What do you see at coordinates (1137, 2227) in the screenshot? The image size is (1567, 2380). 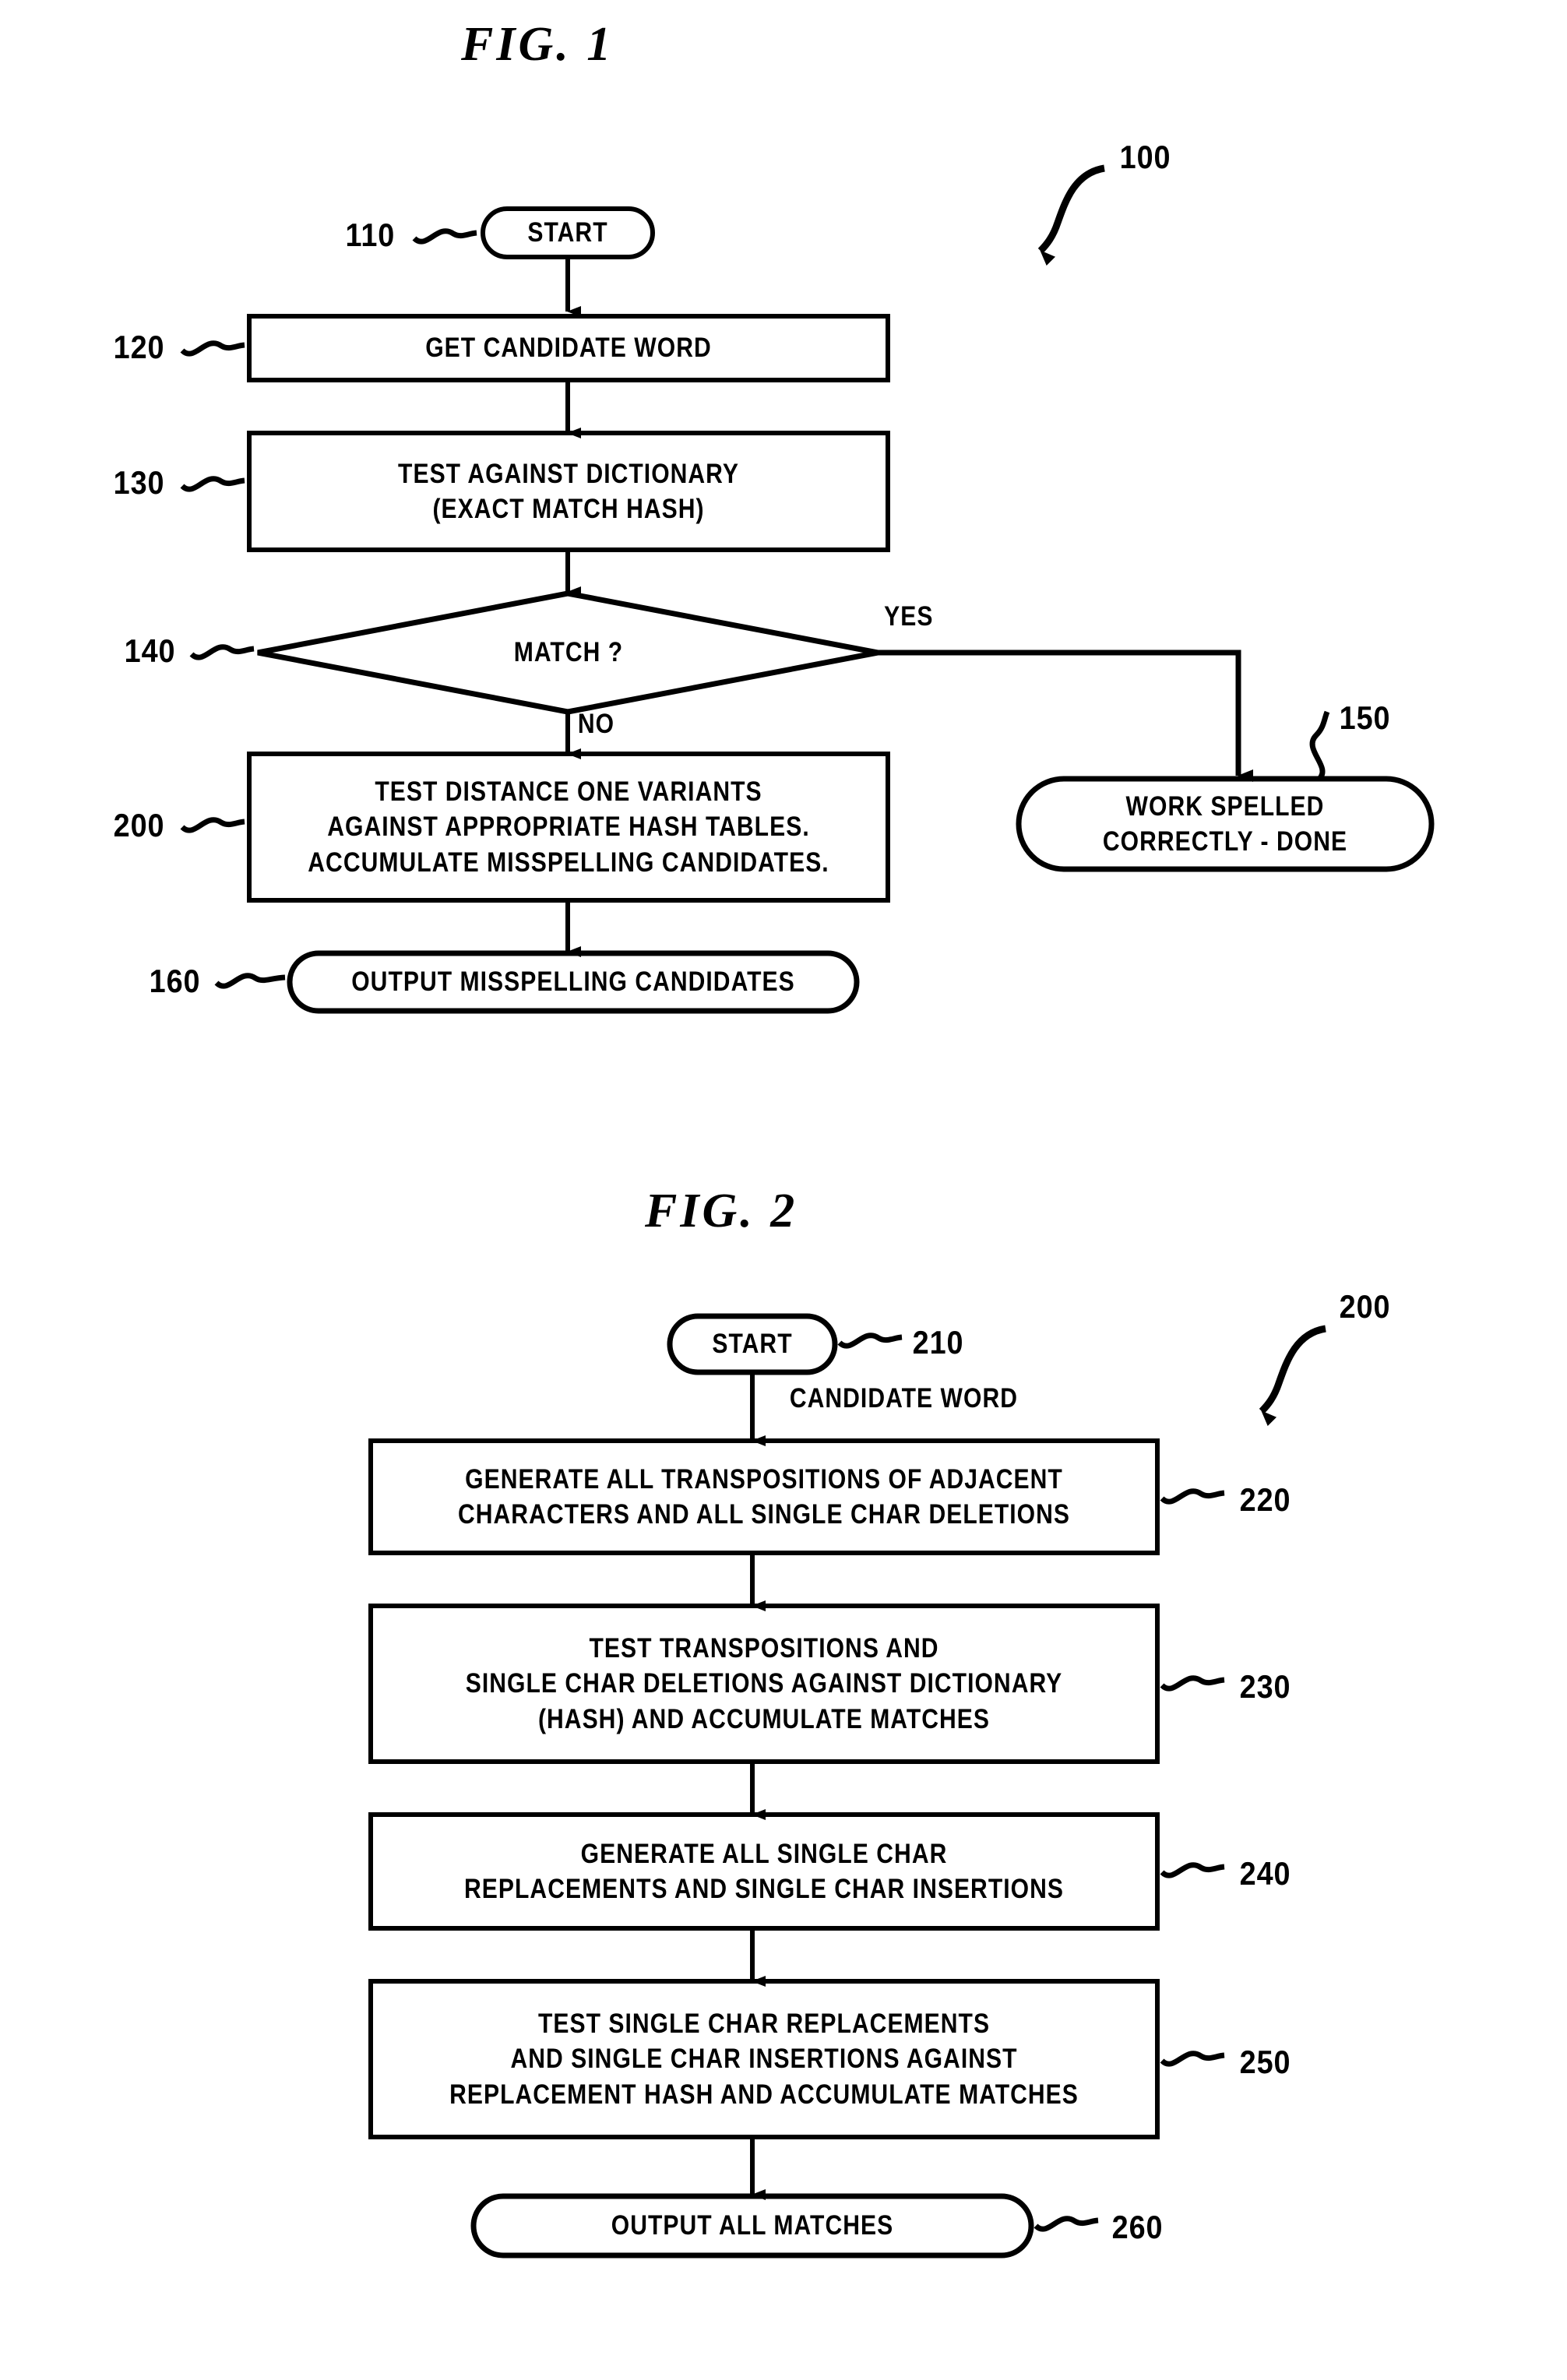 I see `fig2-ref-260: 260` at bounding box center [1137, 2227].